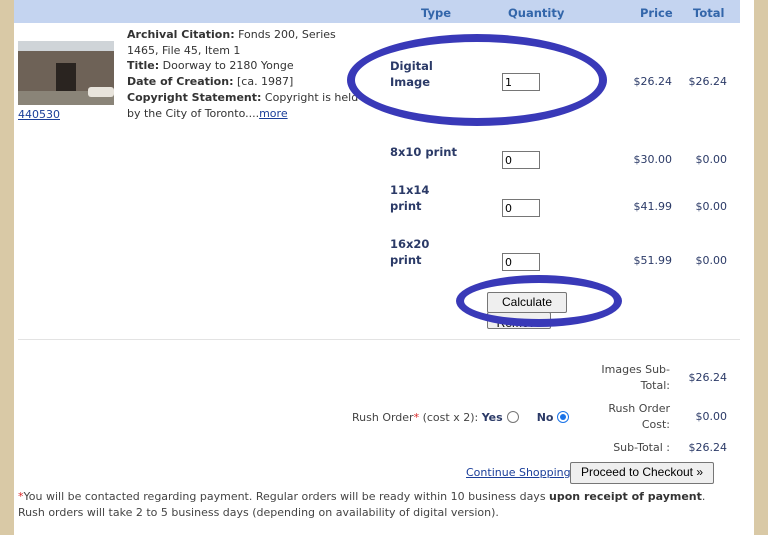 The height and width of the screenshot is (535, 768). I want to click on more-link: more, so click(273, 113).